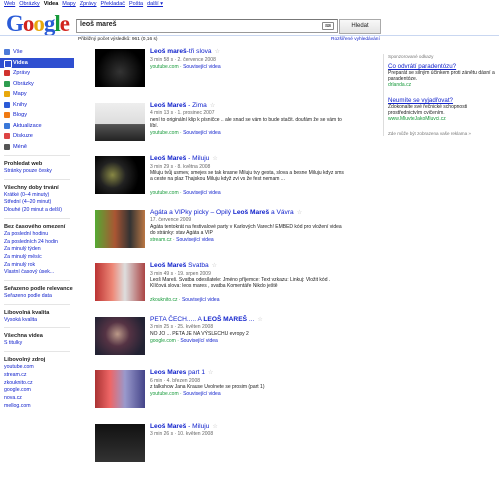 This screenshot has width=499, height=477. What do you see at coordinates (37, 147) in the screenshot?
I see `sidebar-item-méně: Méně` at bounding box center [37, 147].